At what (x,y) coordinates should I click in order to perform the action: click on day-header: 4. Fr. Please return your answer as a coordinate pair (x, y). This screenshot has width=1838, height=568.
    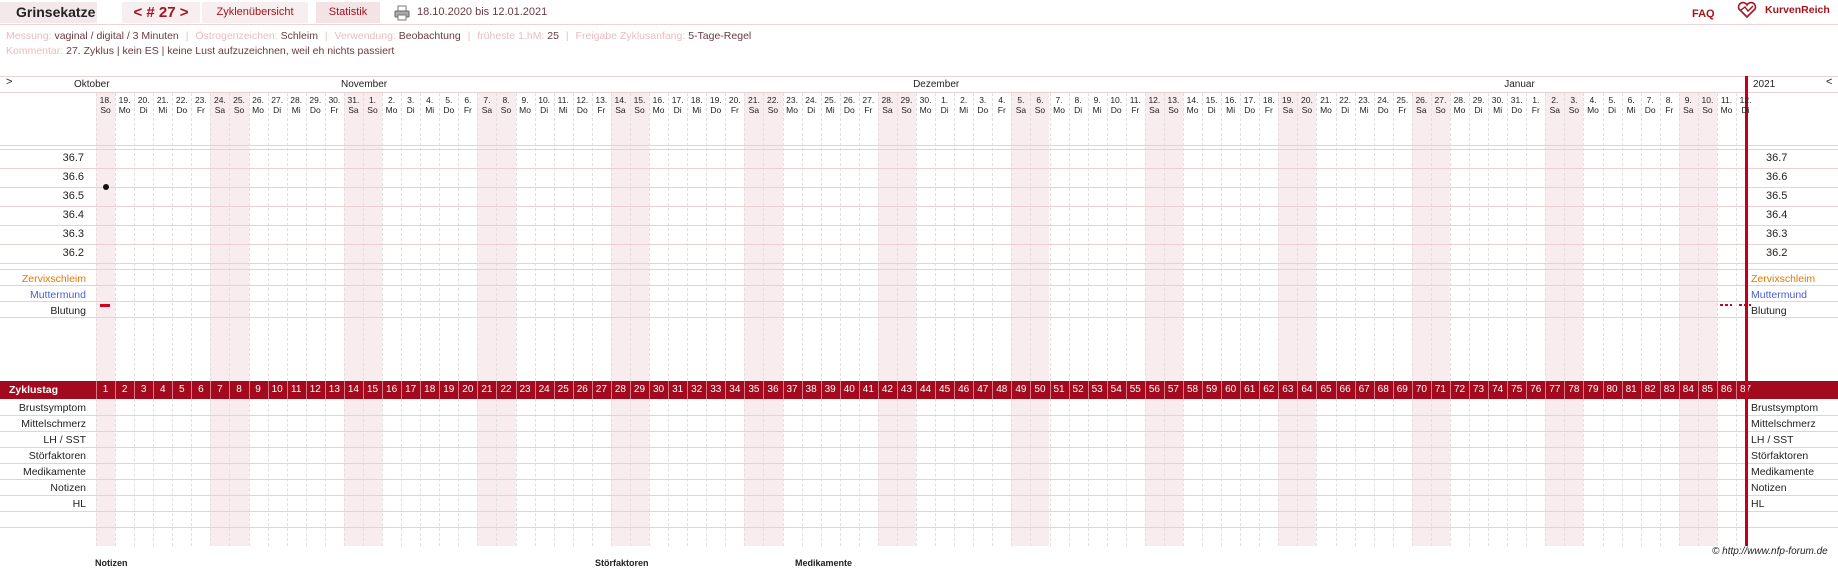
    Looking at the image, I should click on (1001, 105).